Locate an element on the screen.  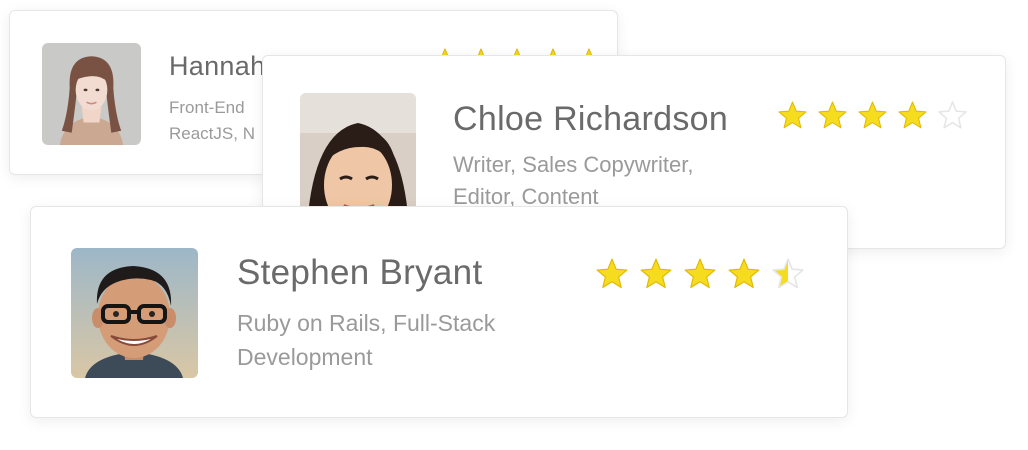
skills-line: Development is located at coordinates (305, 357).